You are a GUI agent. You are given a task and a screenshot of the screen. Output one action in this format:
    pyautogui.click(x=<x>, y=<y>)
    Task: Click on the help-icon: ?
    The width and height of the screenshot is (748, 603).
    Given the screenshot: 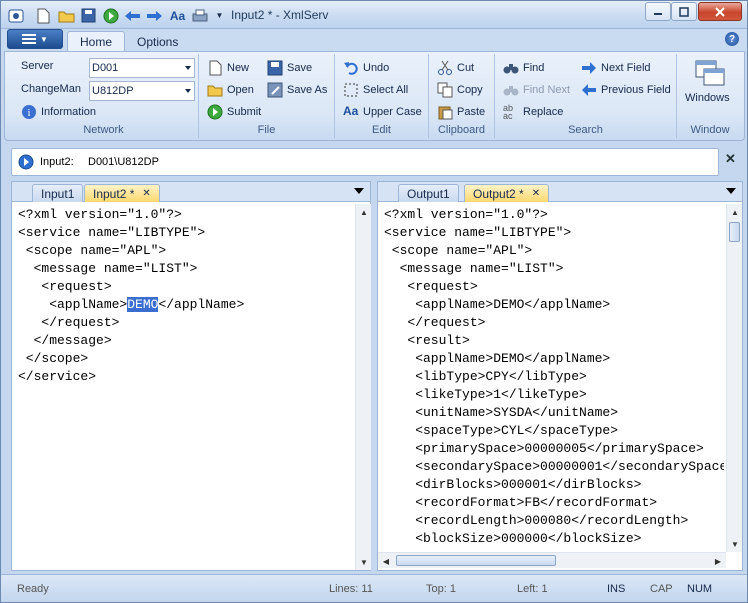 What is the action you would take?
    pyautogui.click(x=732, y=39)
    